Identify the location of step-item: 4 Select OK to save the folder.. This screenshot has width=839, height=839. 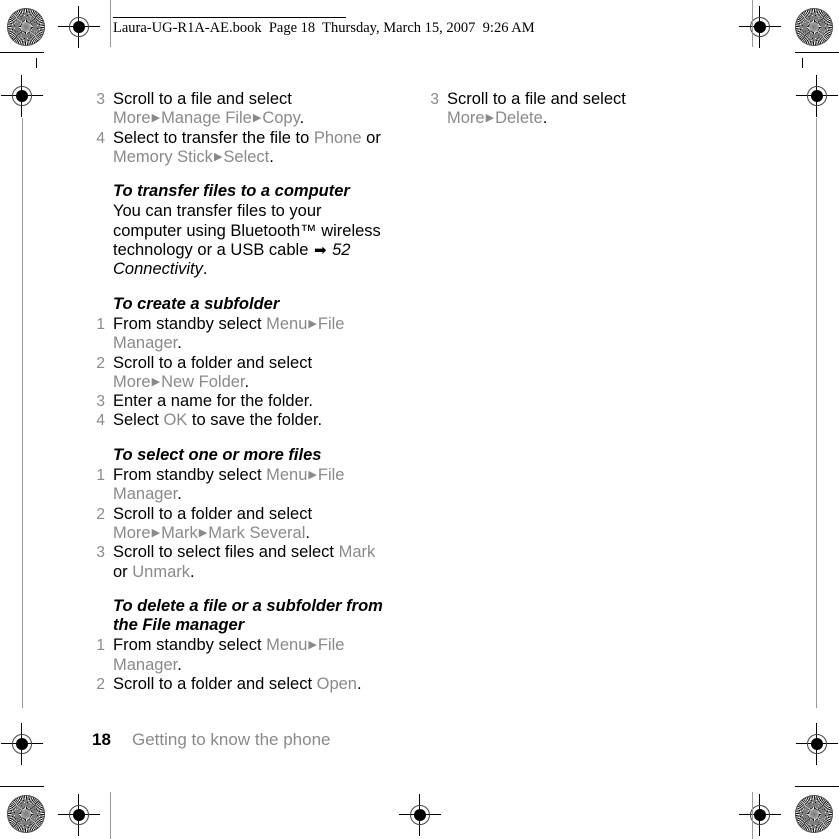
(242, 420).